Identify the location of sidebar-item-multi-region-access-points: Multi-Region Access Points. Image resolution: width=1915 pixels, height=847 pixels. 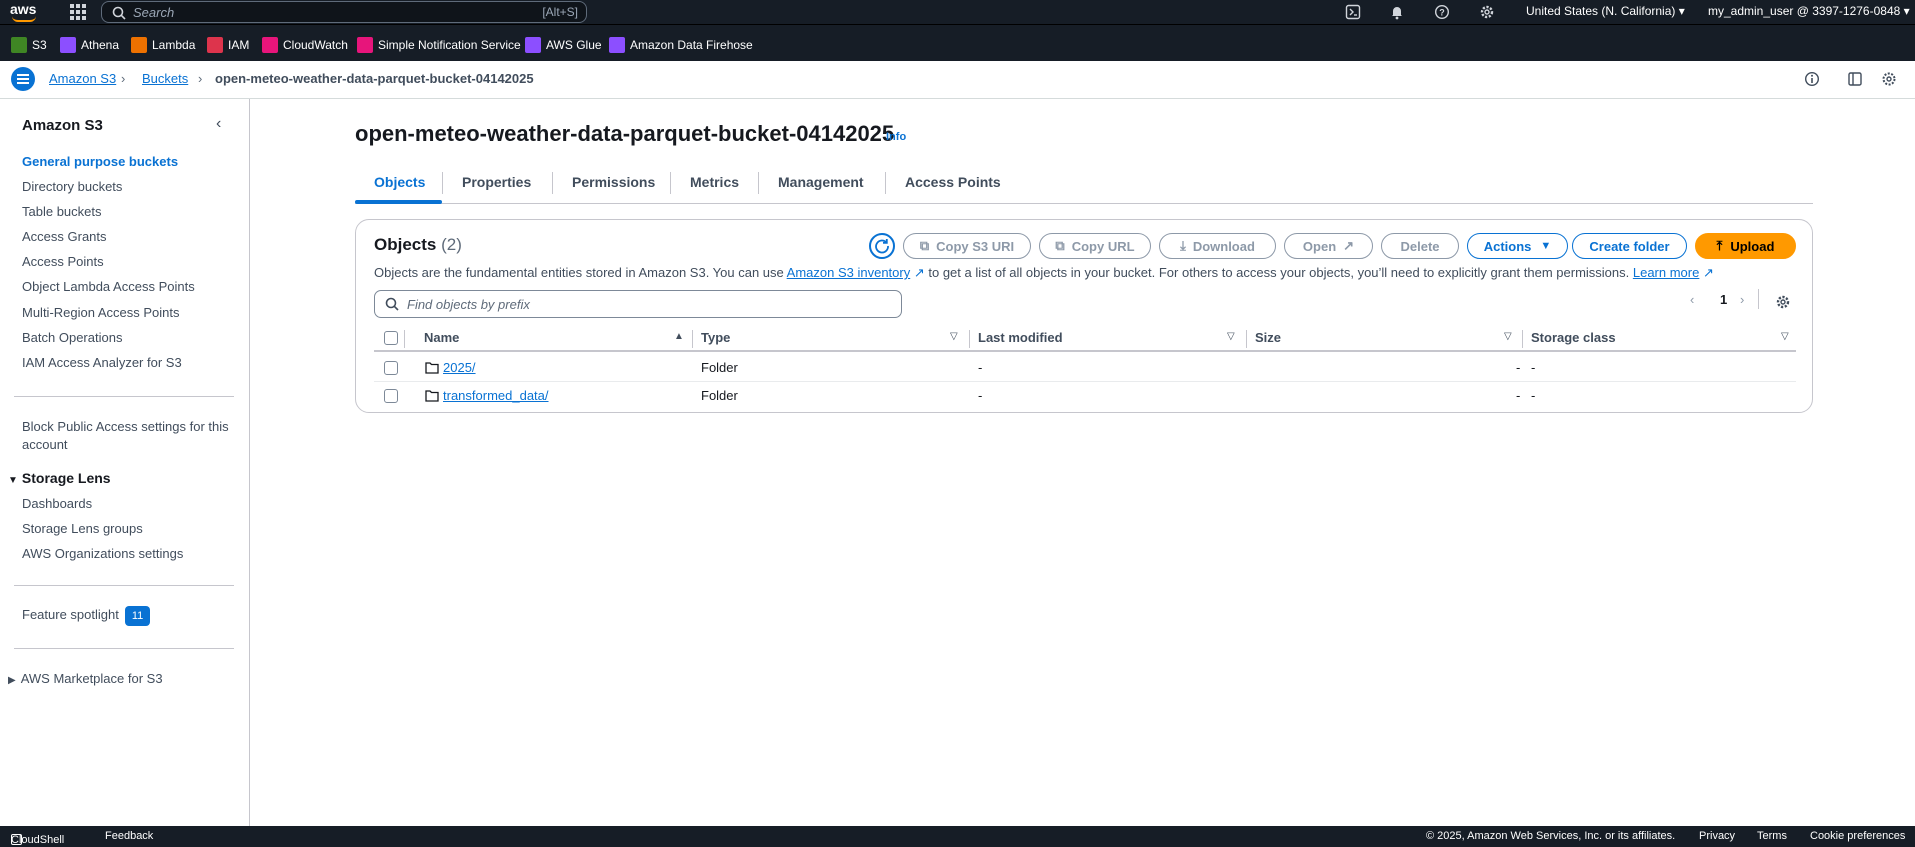
(101, 313).